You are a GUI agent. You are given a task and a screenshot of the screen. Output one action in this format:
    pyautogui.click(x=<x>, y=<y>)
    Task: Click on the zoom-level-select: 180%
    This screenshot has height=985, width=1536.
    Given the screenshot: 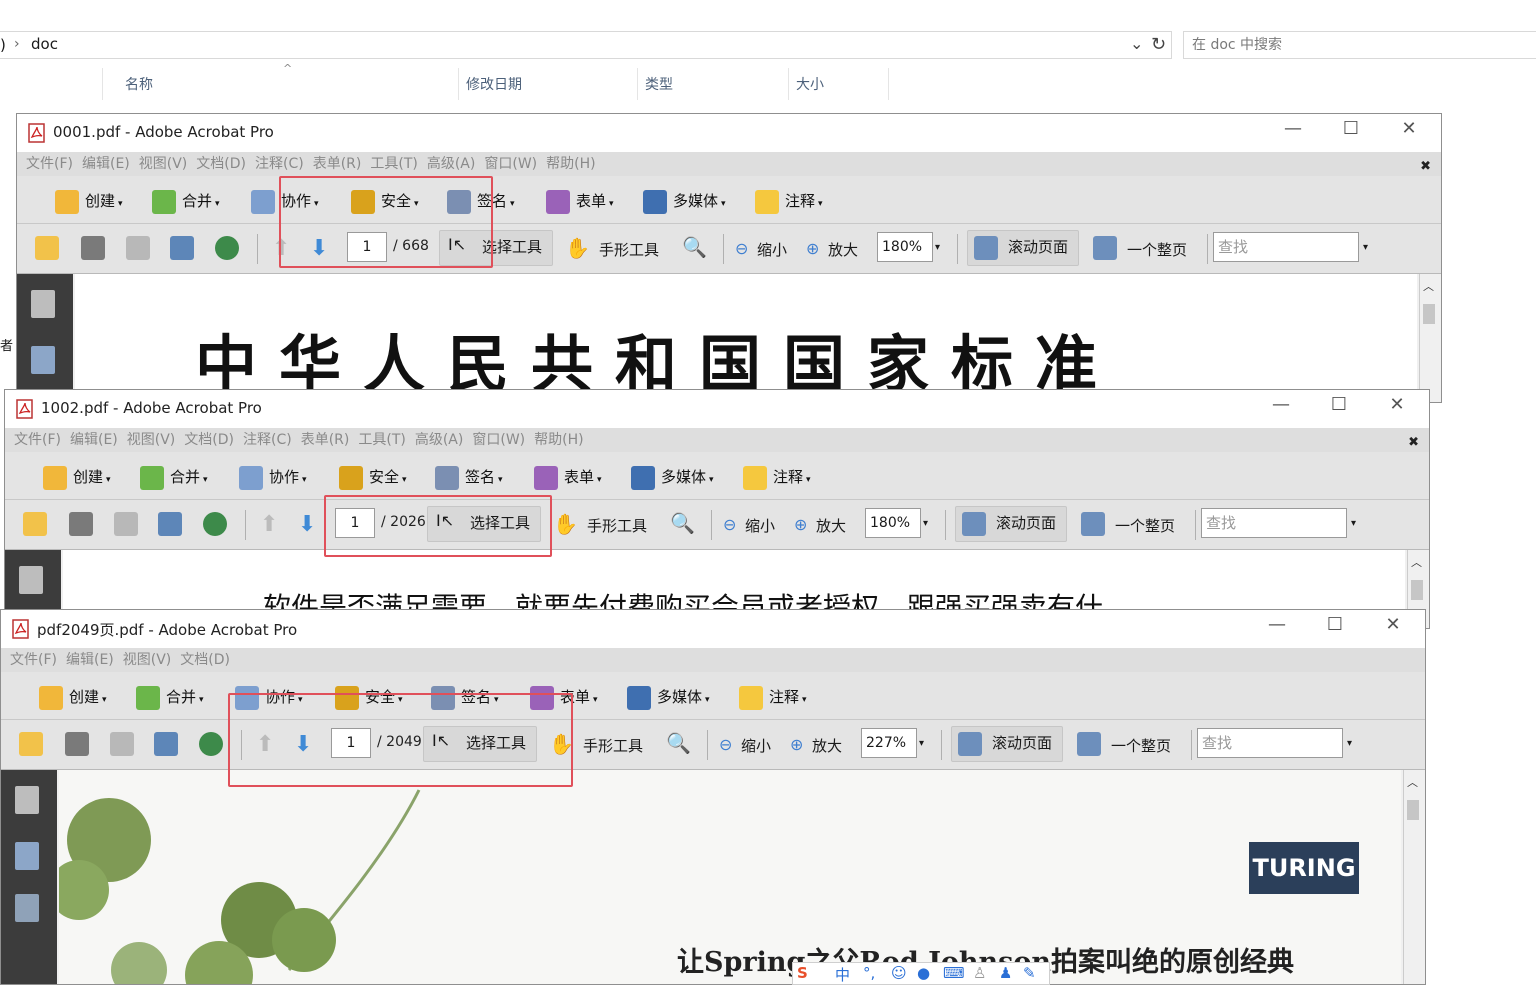 What is the action you would take?
    pyautogui.click(x=905, y=247)
    